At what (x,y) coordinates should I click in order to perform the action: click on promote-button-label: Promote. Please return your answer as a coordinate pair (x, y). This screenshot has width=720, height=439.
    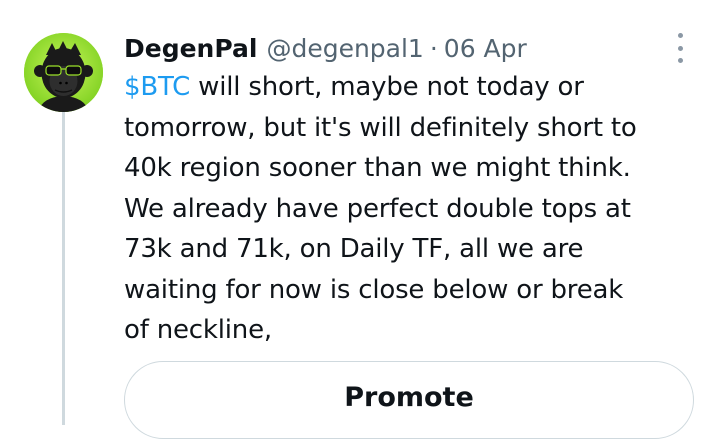
    Looking at the image, I should click on (409, 397).